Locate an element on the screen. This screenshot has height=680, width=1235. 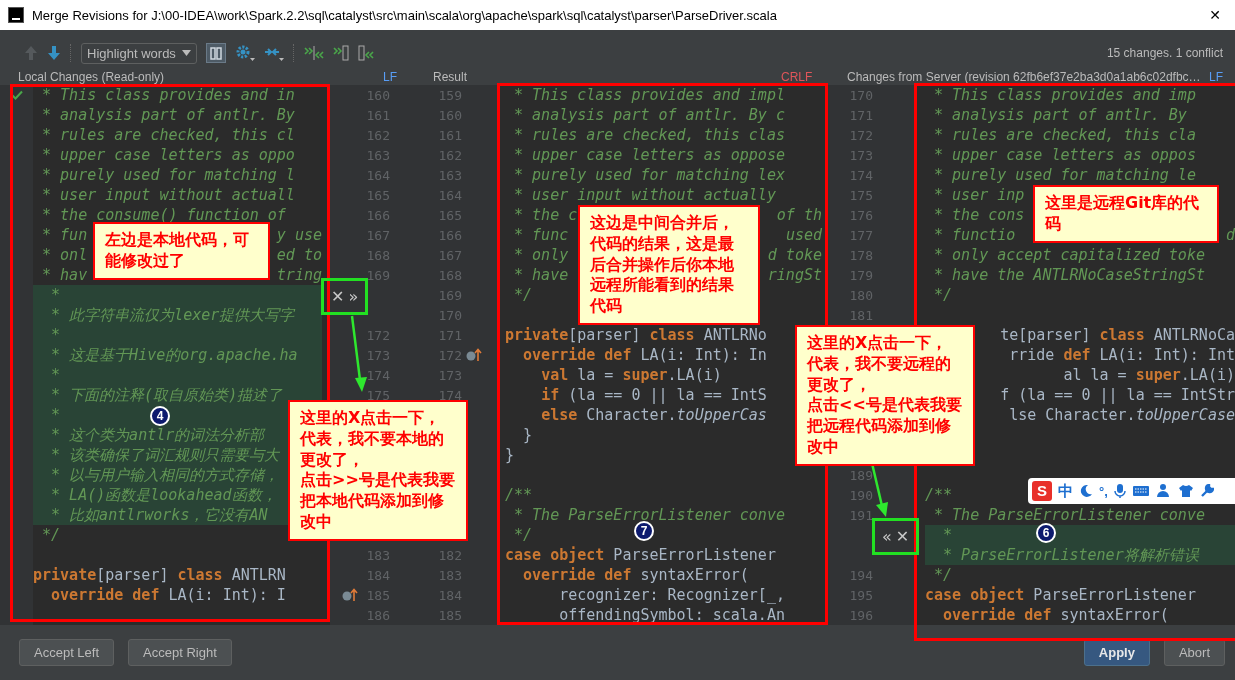
comment-line: * the consume() function of is located at coordinates (163, 215).